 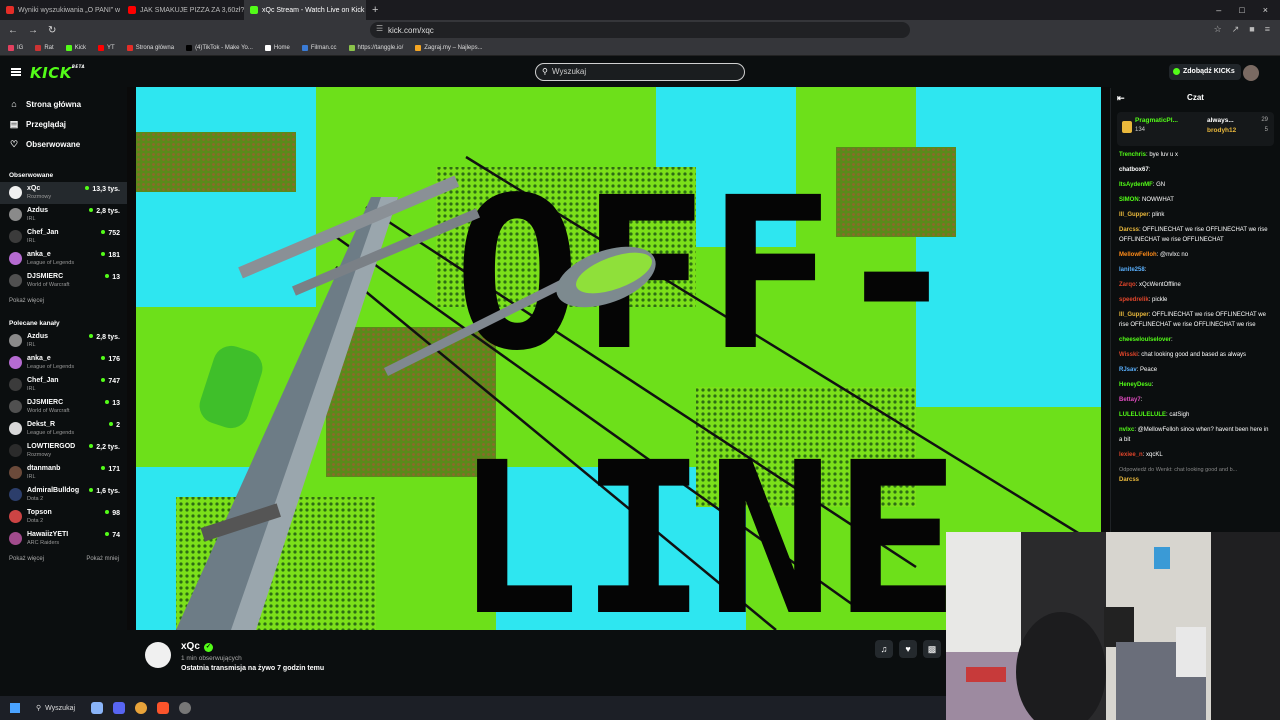 What do you see at coordinates (1134, 300) in the screenshot?
I see `chat-username: speedrelik` at bounding box center [1134, 300].